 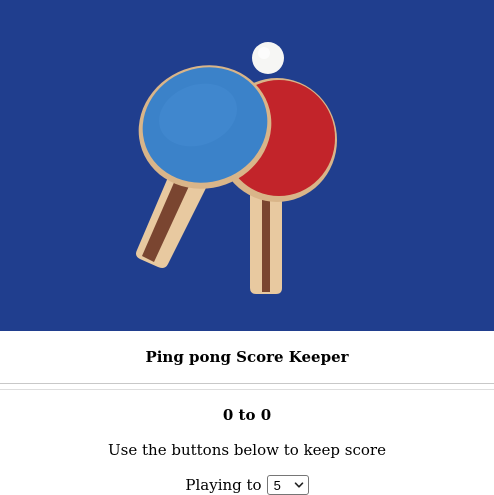 I want to click on chevron-down-icon, so click(x=298, y=485).